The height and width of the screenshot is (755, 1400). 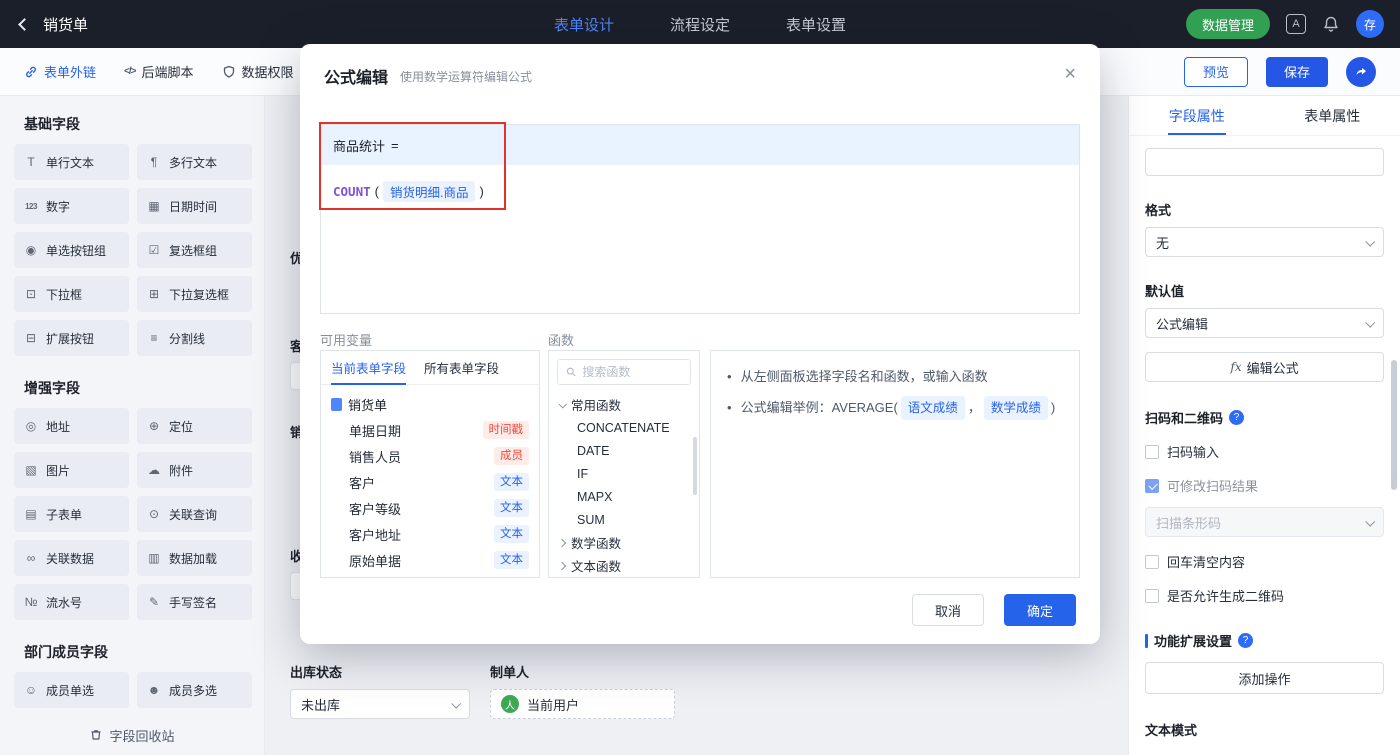 What do you see at coordinates (1264, 522) in the screenshot?
I see `scan-barcode-select: 扫描条形码` at bounding box center [1264, 522].